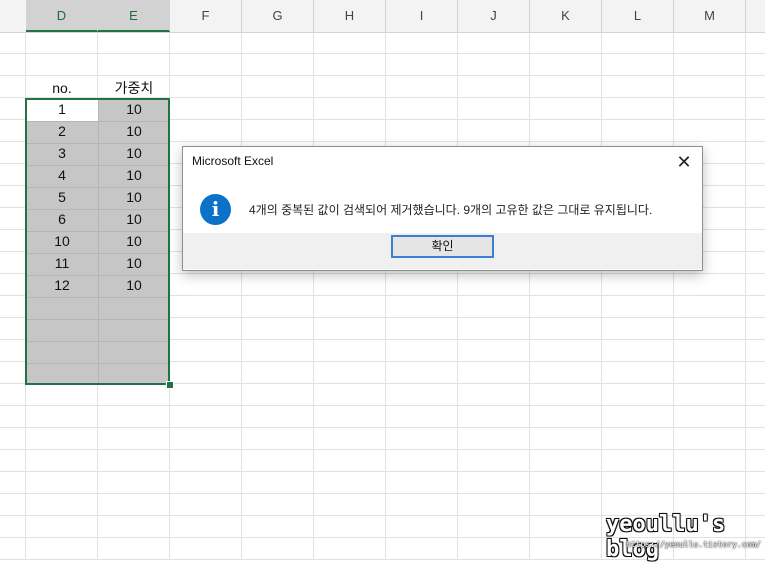 This screenshot has height=562, width=765. What do you see at coordinates (134, 131) in the screenshot?
I see `cell-E-row2: 10` at bounding box center [134, 131].